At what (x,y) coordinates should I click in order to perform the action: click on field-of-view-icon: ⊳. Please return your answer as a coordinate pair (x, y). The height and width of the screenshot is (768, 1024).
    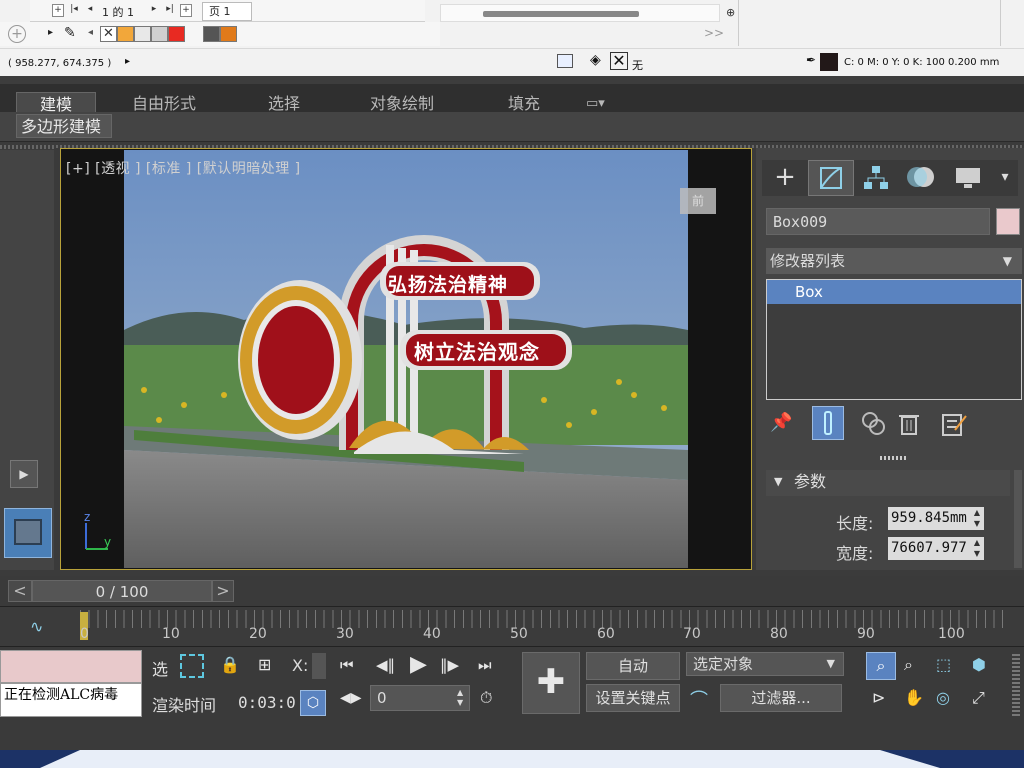
    Looking at the image, I should click on (878, 697).